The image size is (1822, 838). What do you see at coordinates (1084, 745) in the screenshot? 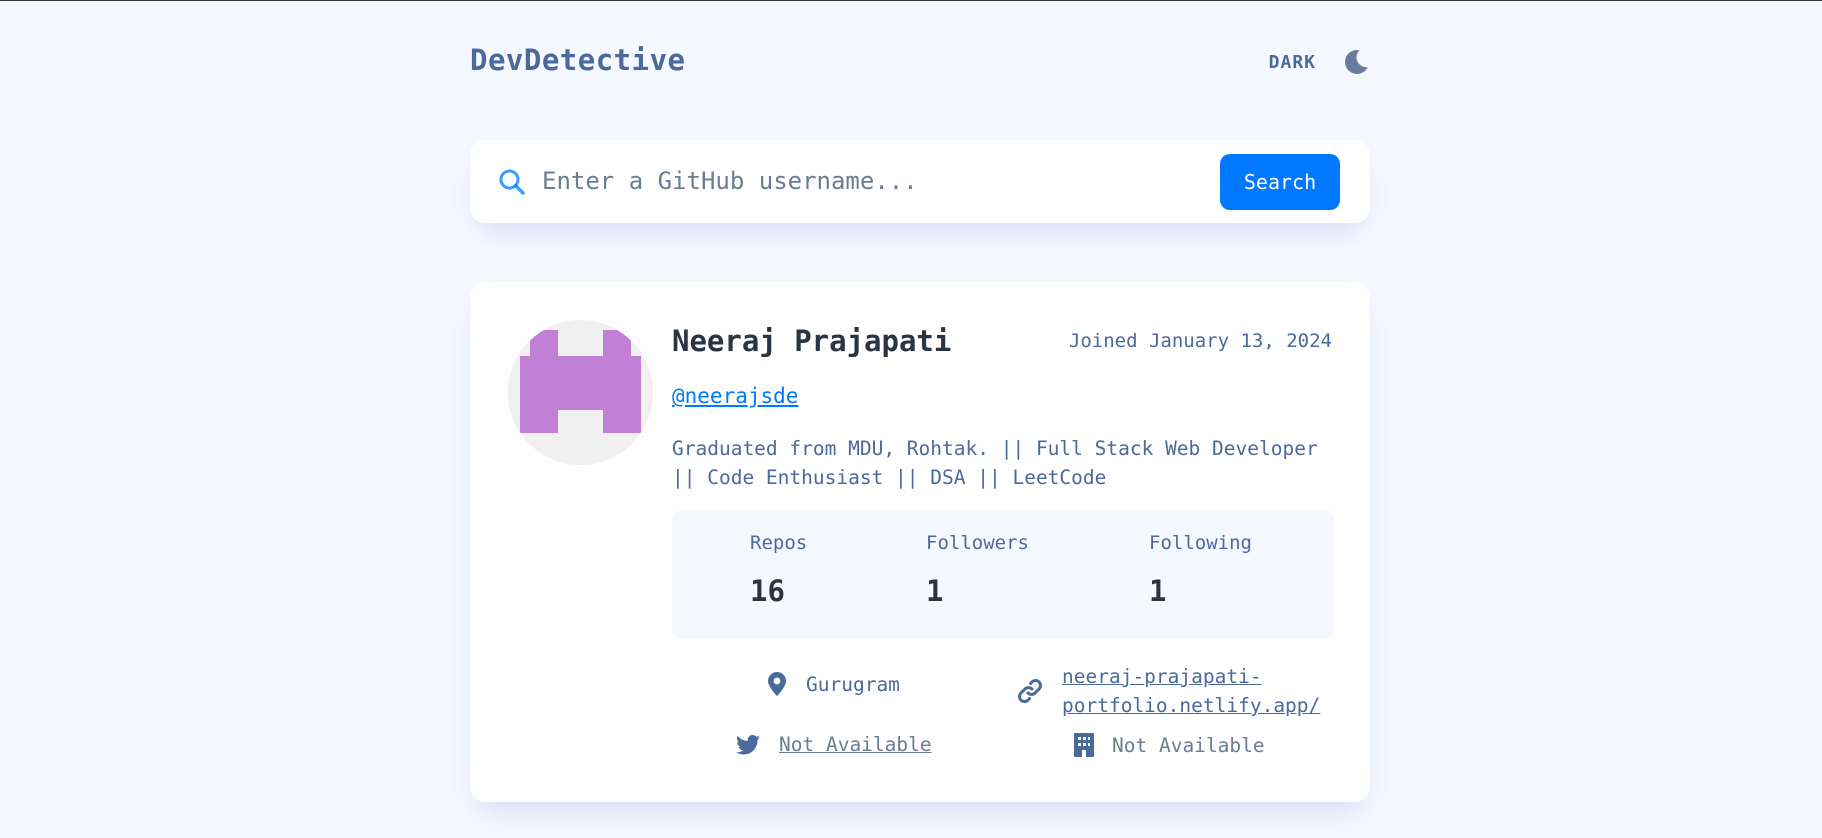
I see `building-icon` at bounding box center [1084, 745].